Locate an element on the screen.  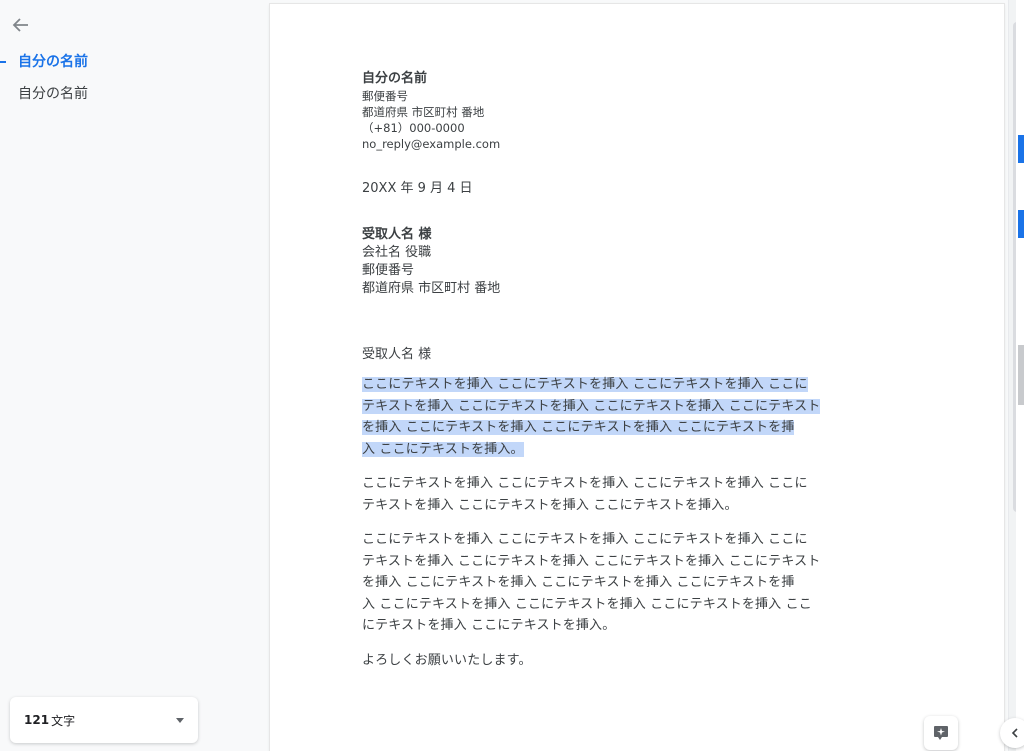
outline-item-heading-2: 自分の名前 is located at coordinates (53, 93).